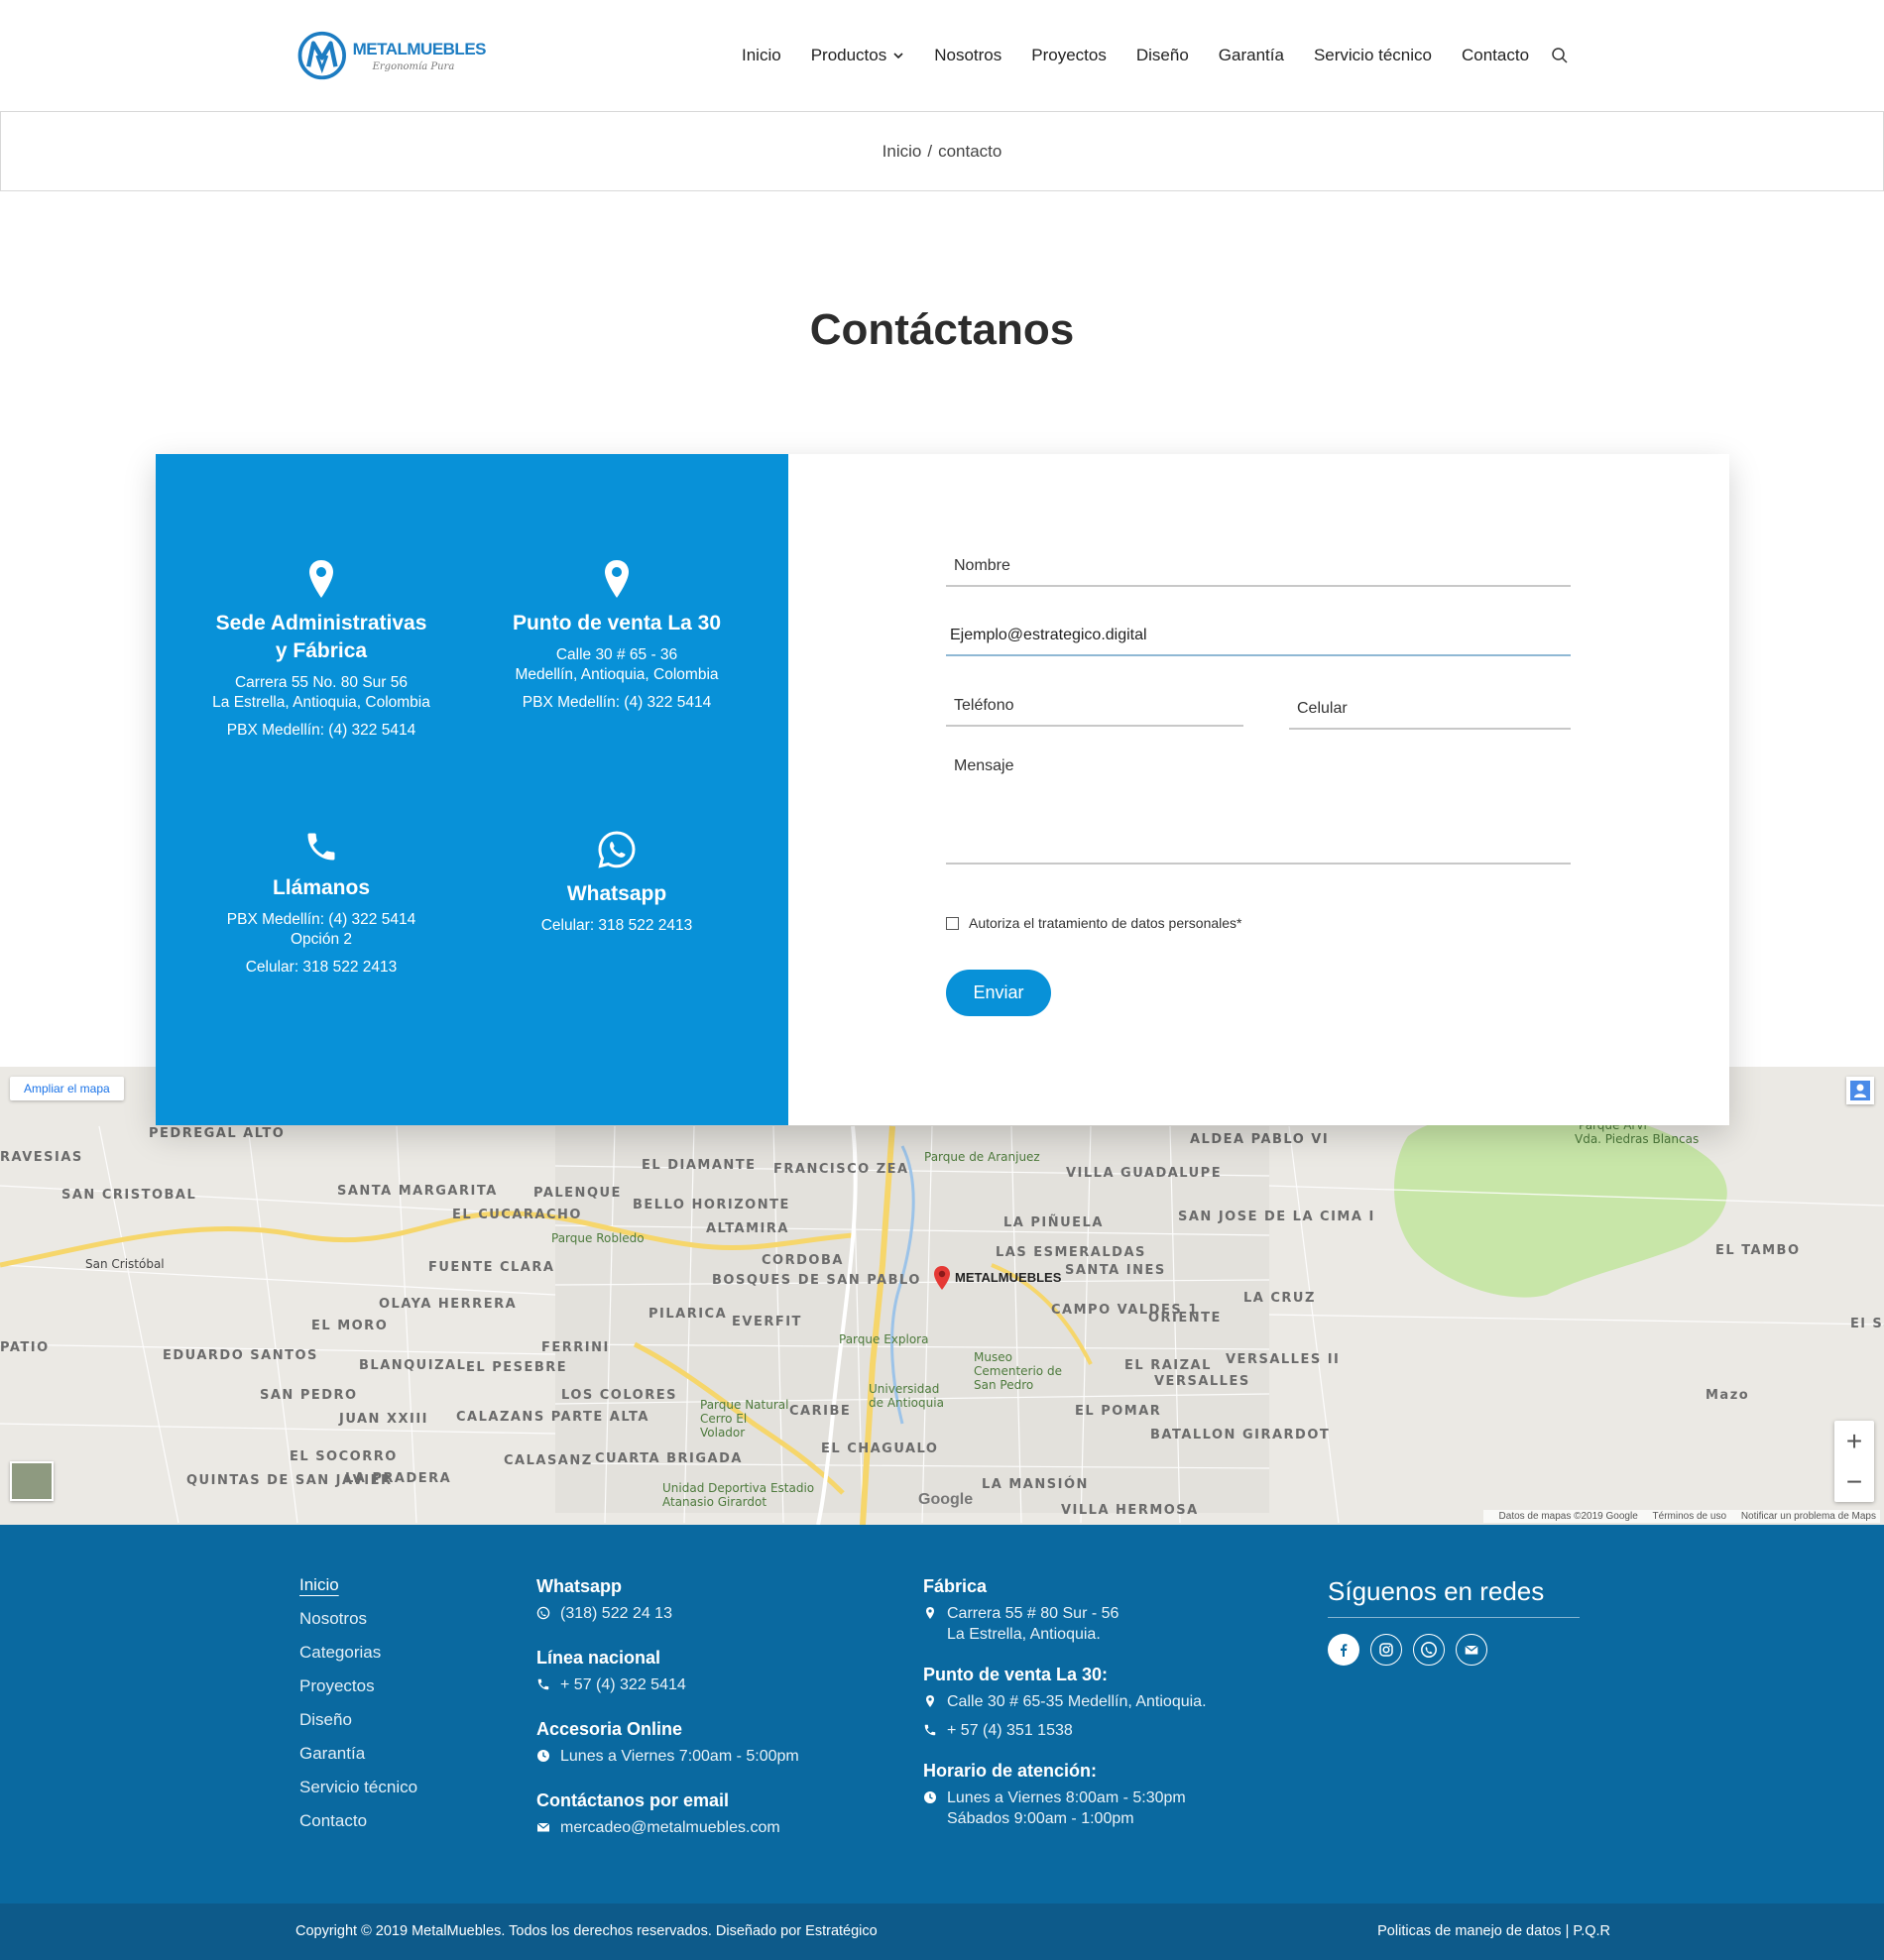 The image size is (1884, 1960). I want to click on instagram-icon, so click(1386, 1650).